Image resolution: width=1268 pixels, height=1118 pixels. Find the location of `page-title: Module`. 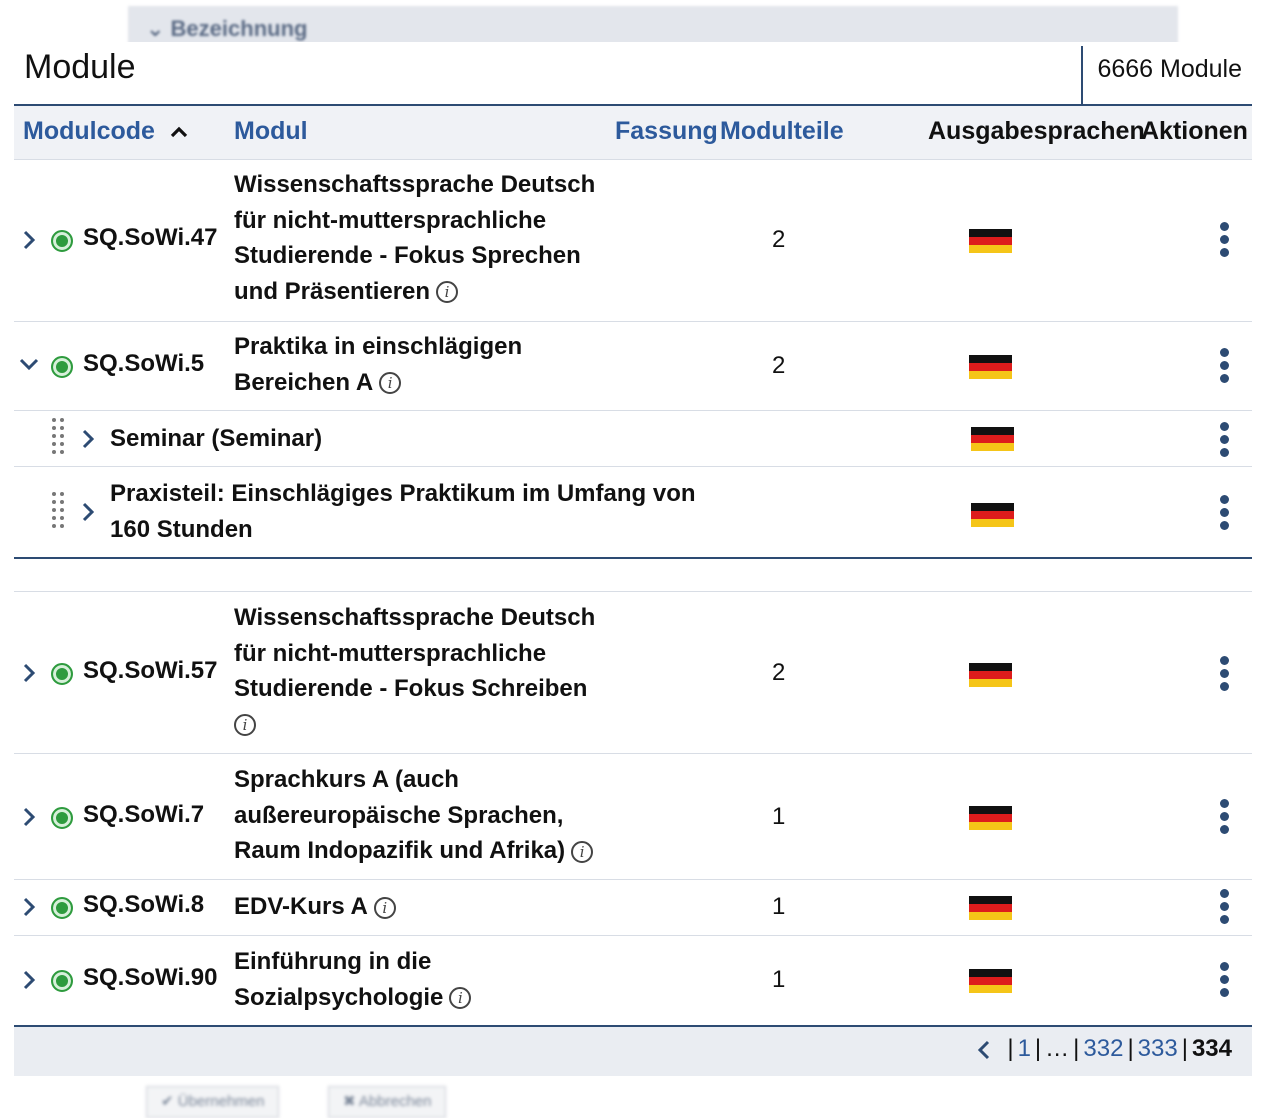

page-title: Module is located at coordinates (80, 67).